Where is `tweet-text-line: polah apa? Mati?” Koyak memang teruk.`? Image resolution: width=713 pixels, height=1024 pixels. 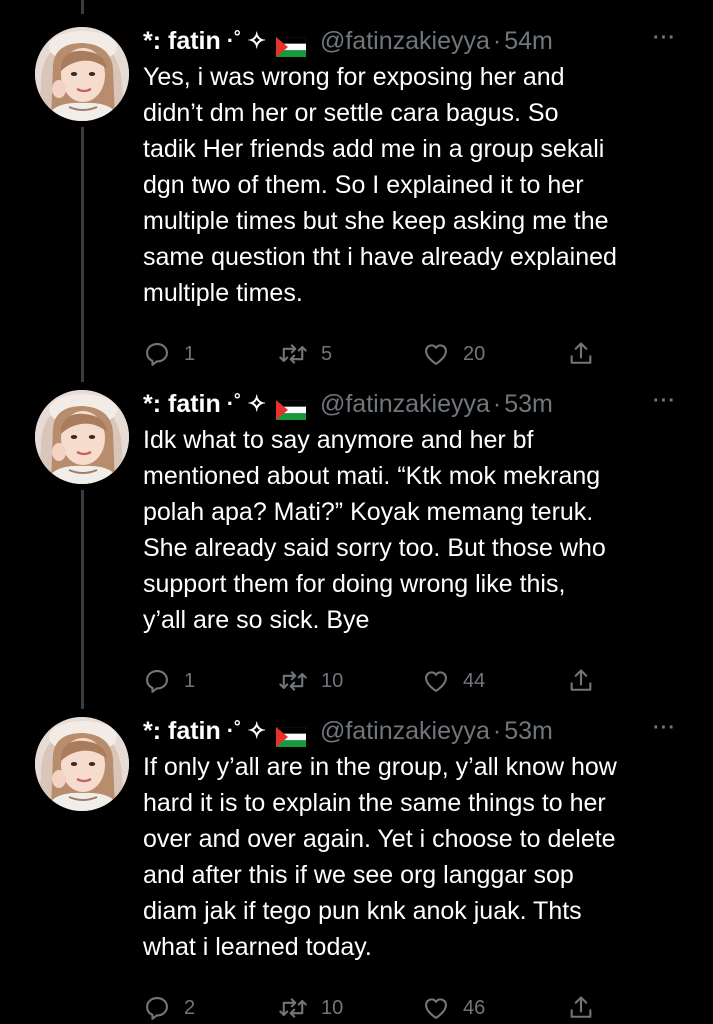 tweet-text-line: polah apa? Mati?” Koyak memang teruk. is located at coordinates (368, 512).